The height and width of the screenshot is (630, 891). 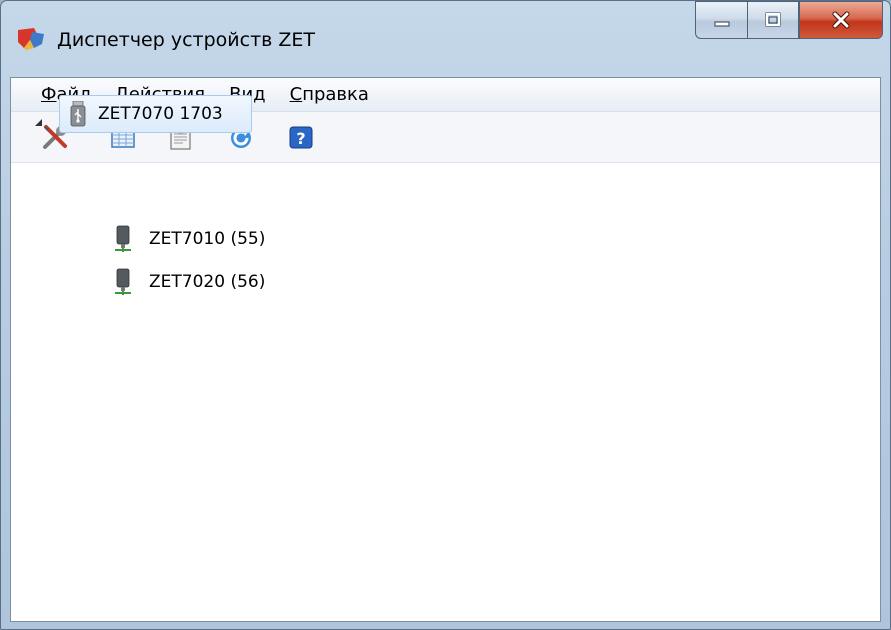 What do you see at coordinates (207, 239) in the screenshot?
I see `tree-node-child-label: ZET7010 (55)` at bounding box center [207, 239].